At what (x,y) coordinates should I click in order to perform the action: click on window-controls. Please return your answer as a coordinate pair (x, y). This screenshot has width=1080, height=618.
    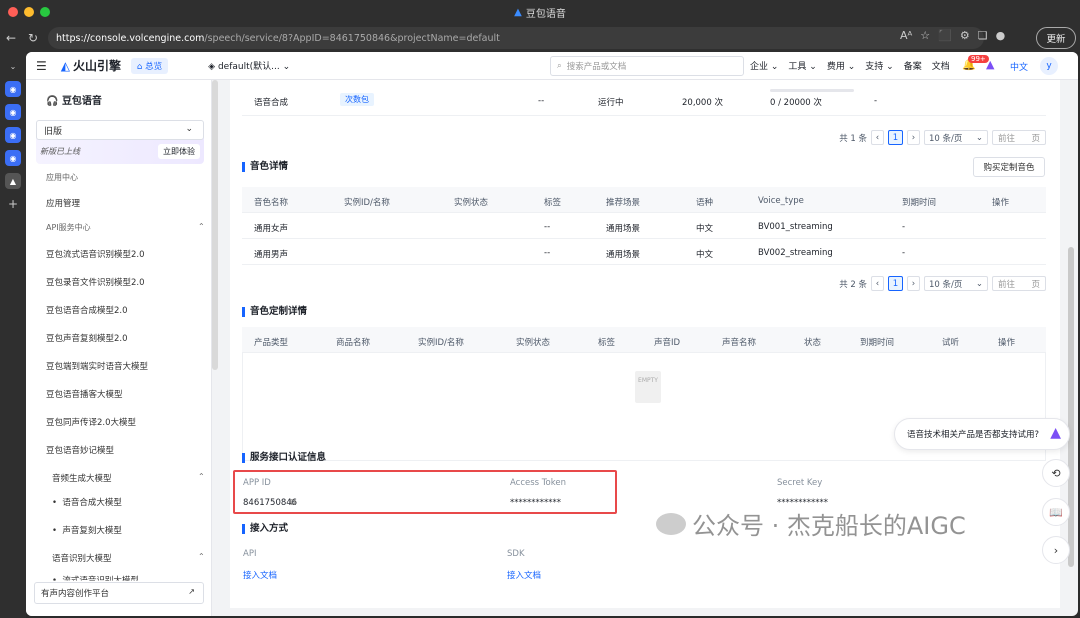
    Looking at the image, I should click on (29, 12).